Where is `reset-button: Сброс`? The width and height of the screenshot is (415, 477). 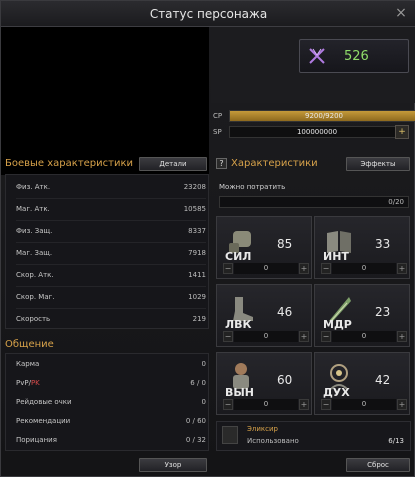
reset-button: Сброс is located at coordinates (378, 465).